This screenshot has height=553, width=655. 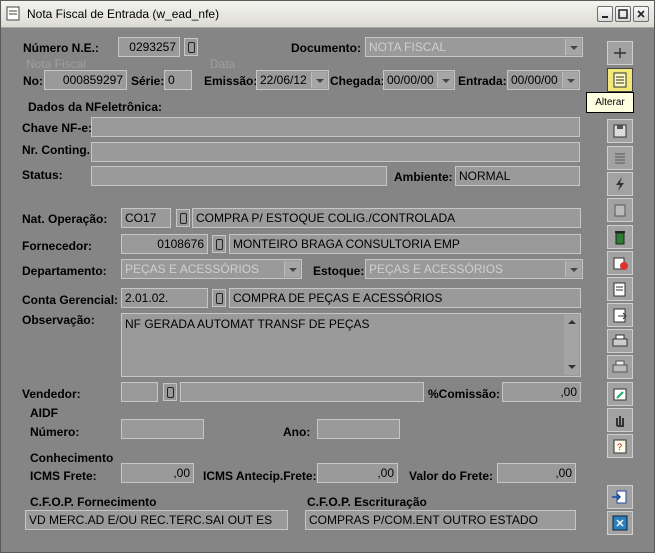 I want to click on estoque-label: Estoque:, so click(x=339, y=271).